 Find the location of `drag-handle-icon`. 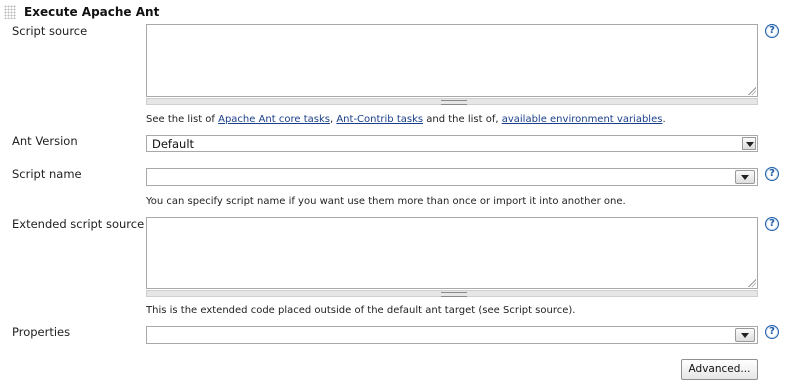

drag-handle-icon is located at coordinates (10, 12).